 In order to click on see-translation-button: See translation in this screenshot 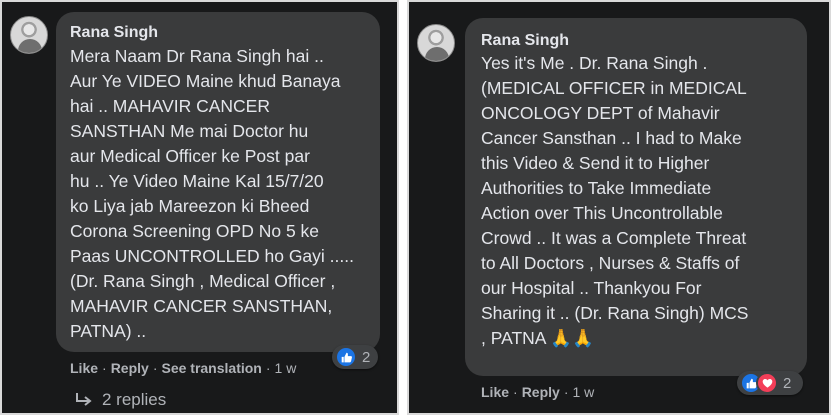, I will do `click(211, 368)`.